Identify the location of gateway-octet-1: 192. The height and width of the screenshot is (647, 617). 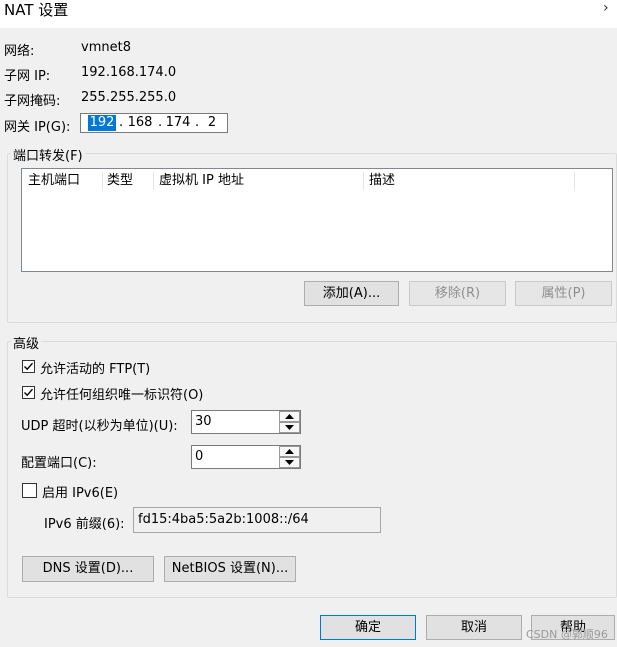
(102, 123).